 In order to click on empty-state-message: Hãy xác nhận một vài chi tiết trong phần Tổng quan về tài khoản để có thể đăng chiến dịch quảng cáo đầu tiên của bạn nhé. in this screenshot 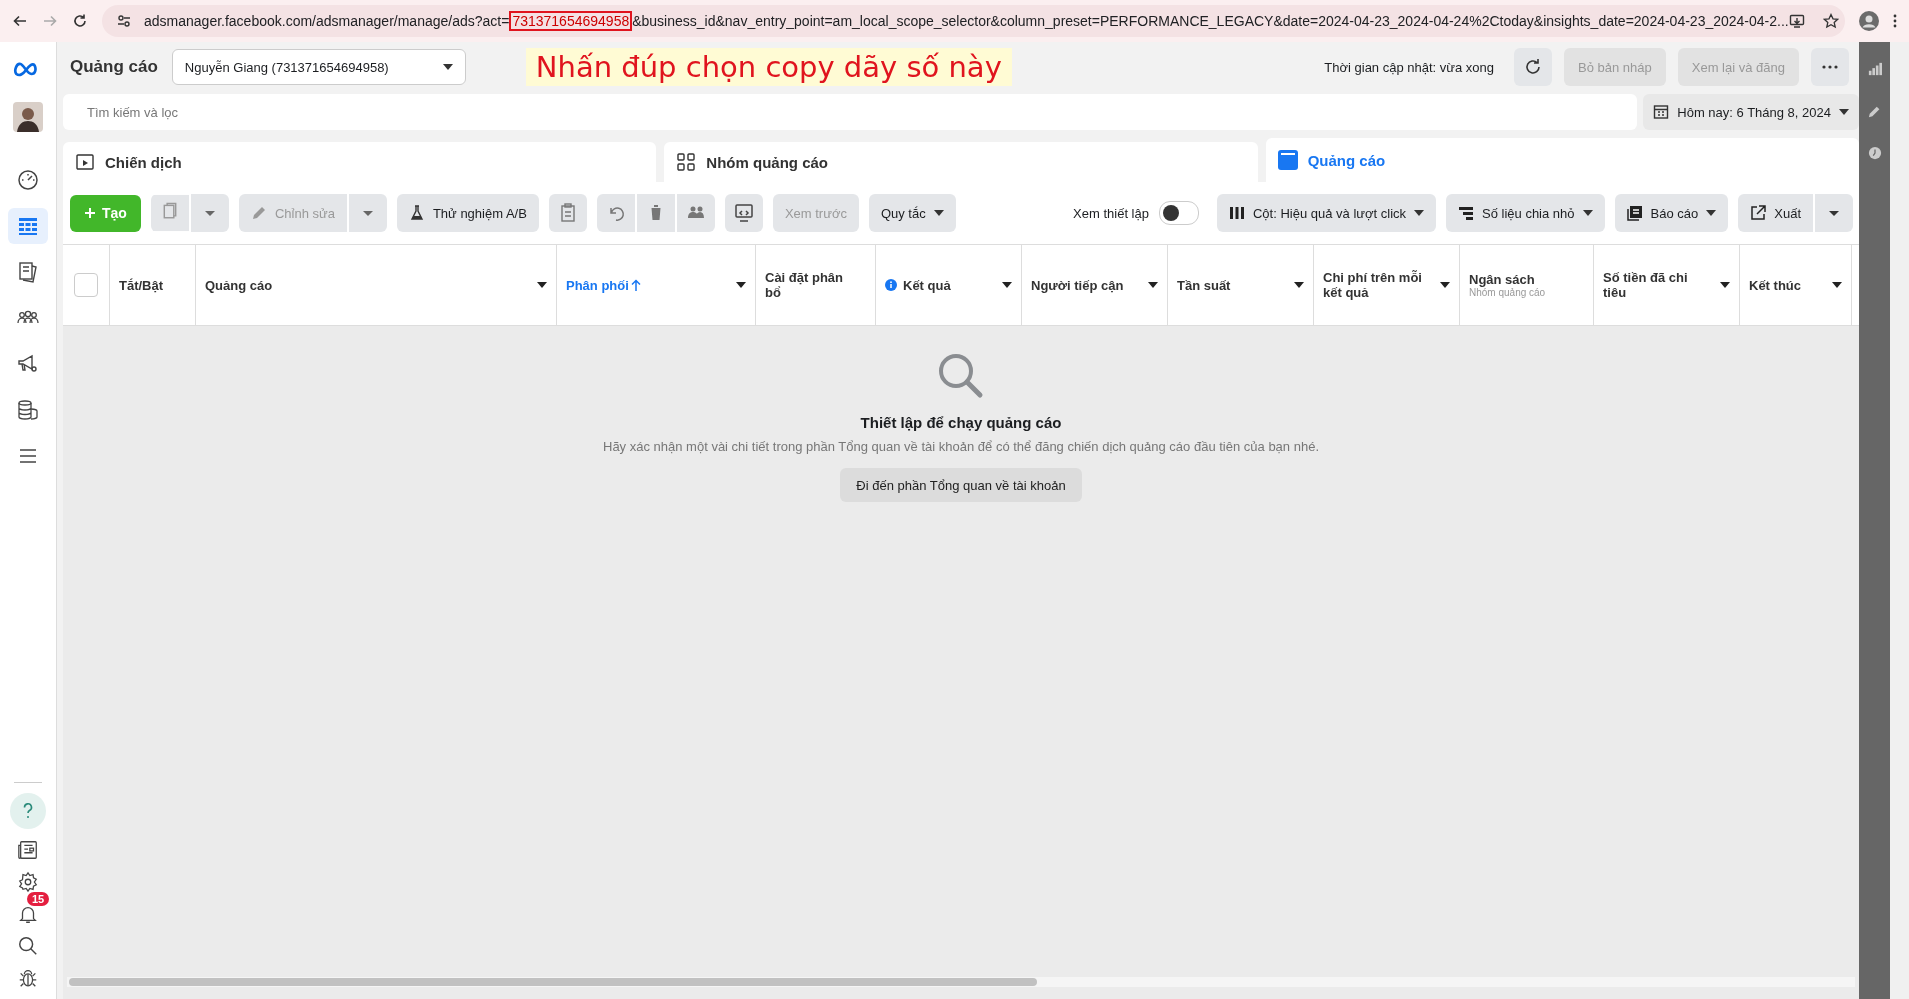, I will do `click(961, 446)`.